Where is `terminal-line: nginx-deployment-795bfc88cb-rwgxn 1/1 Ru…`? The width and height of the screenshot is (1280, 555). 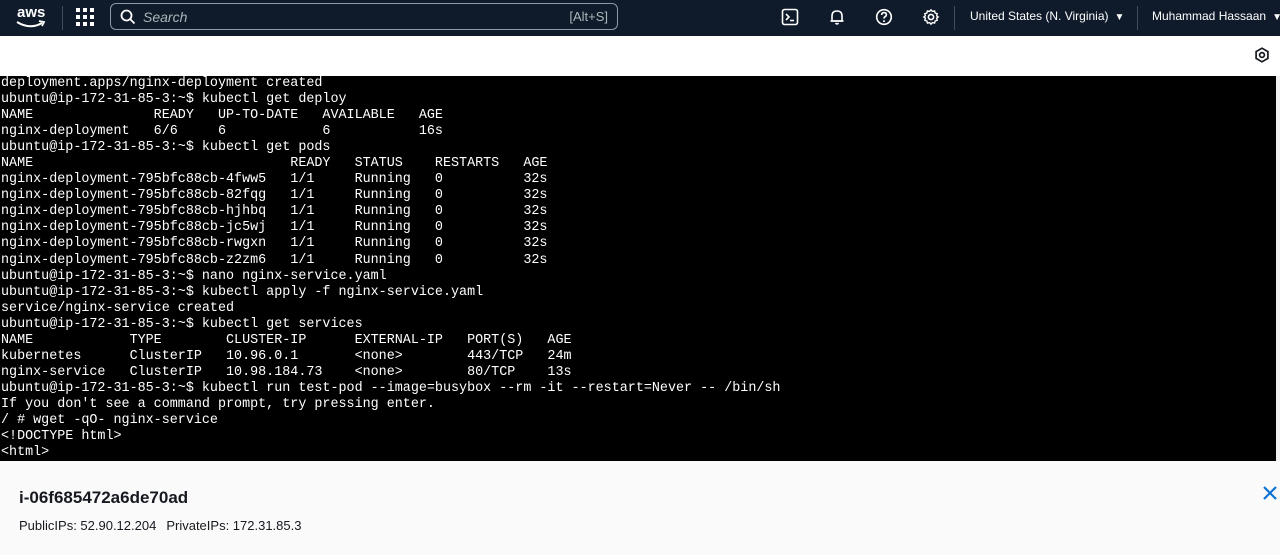 terminal-line: nginx-deployment-795bfc88cb-rwgxn 1/1 Ru… is located at coordinates (274, 244).